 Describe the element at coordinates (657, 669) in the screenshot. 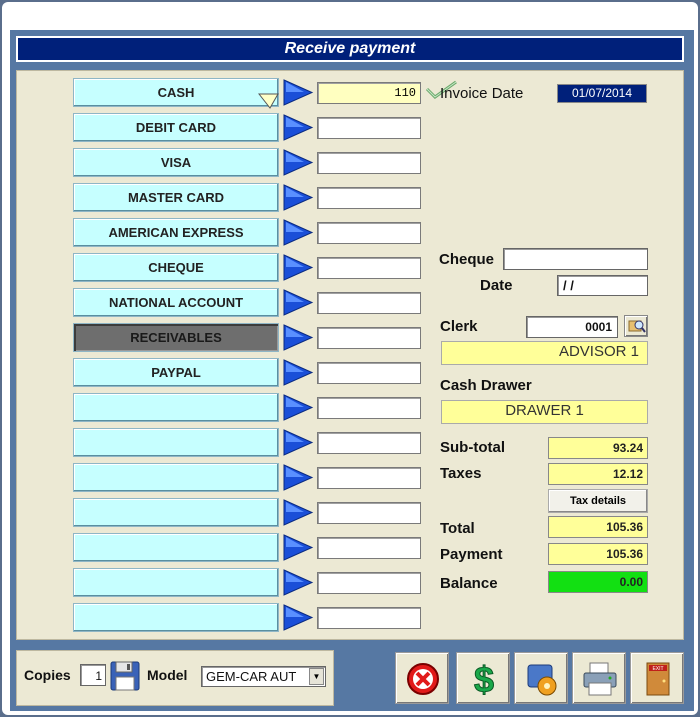

I see `svg-text: EXIT` at that location.